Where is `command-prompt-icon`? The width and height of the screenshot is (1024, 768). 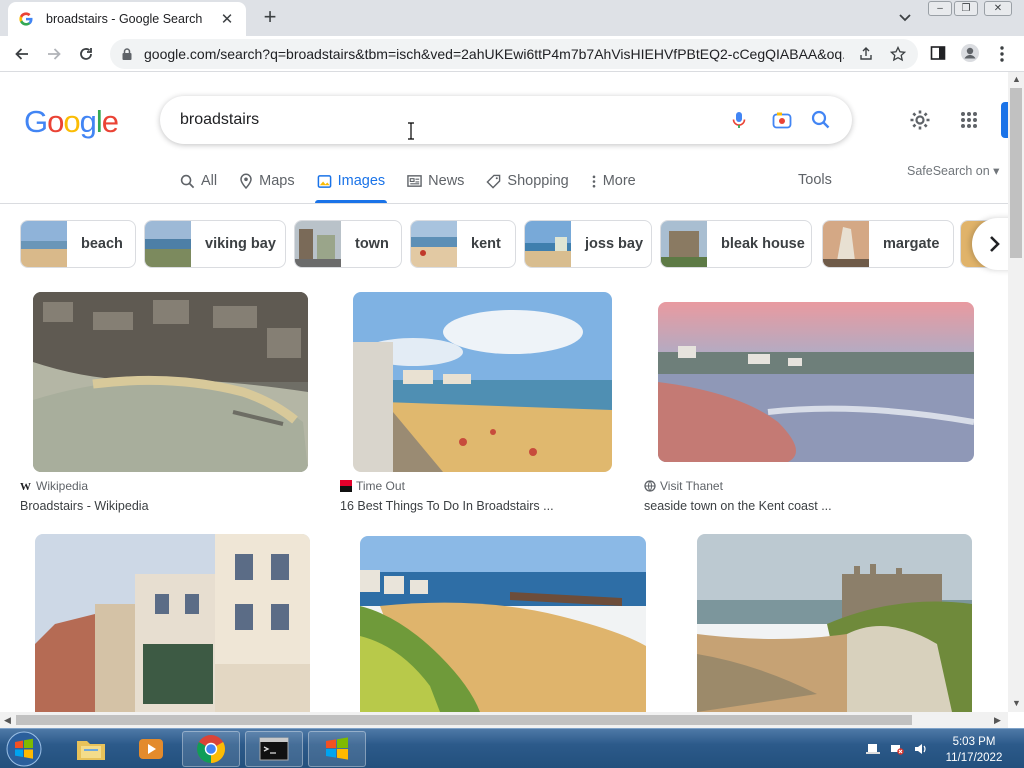 command-prompt-icon is located at coordinates (274, 749).